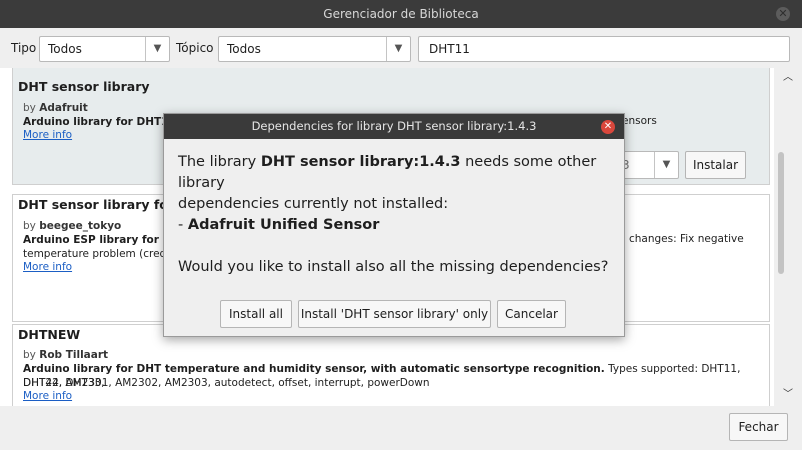  I want to click on install-only-button: Install 'DHT sensor library' only, so click(394, 314).